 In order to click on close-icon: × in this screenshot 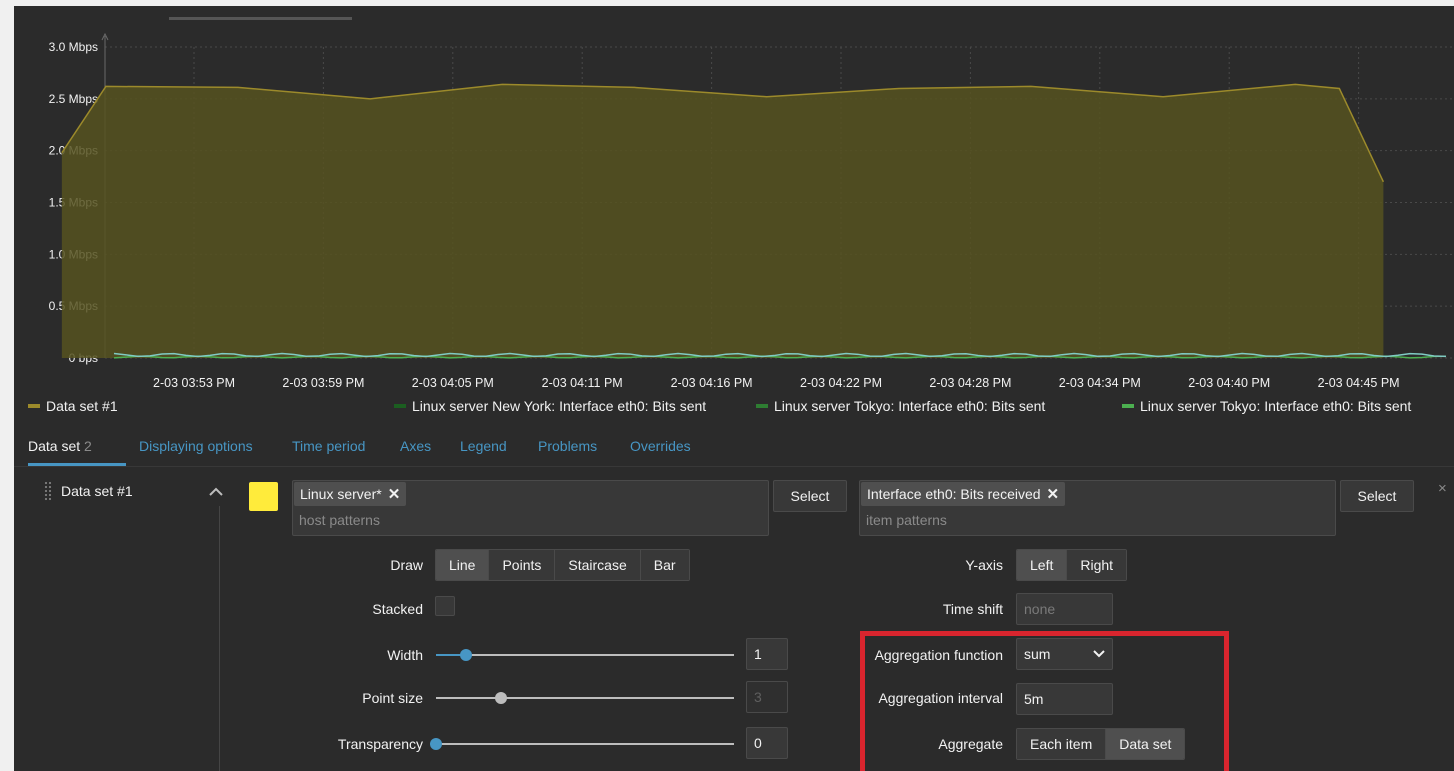, I will do `click(1442, 488)`.